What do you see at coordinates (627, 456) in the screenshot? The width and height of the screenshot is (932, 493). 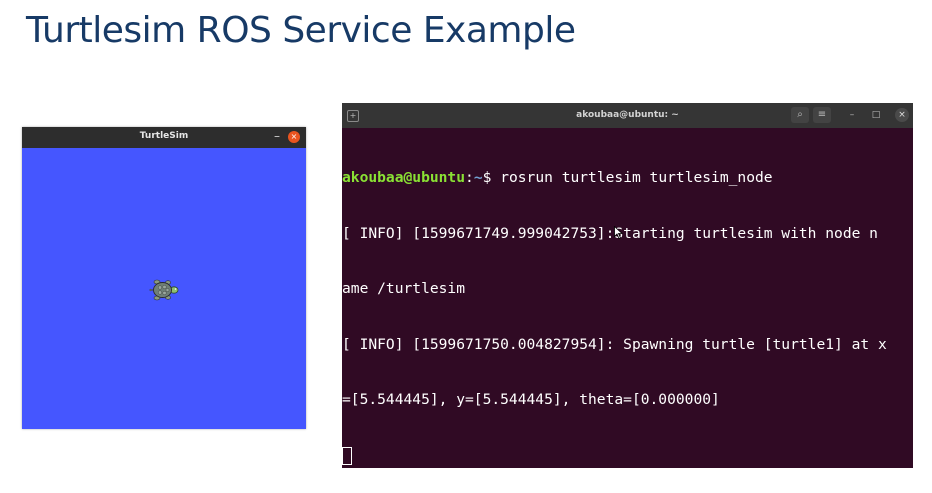 I see `cursor-line` at bounding box center [627, 456].